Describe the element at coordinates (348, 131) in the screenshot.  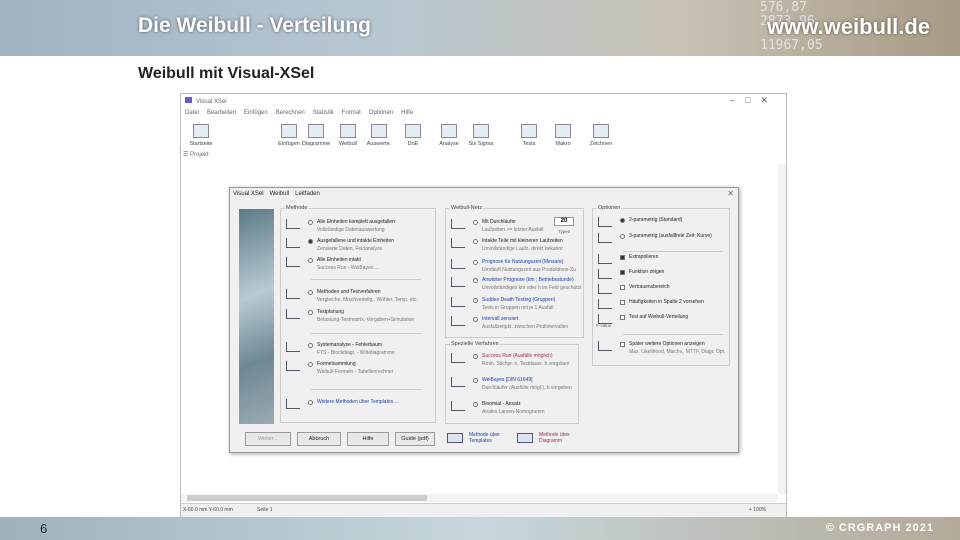
I see `weibull-icon` at that location.